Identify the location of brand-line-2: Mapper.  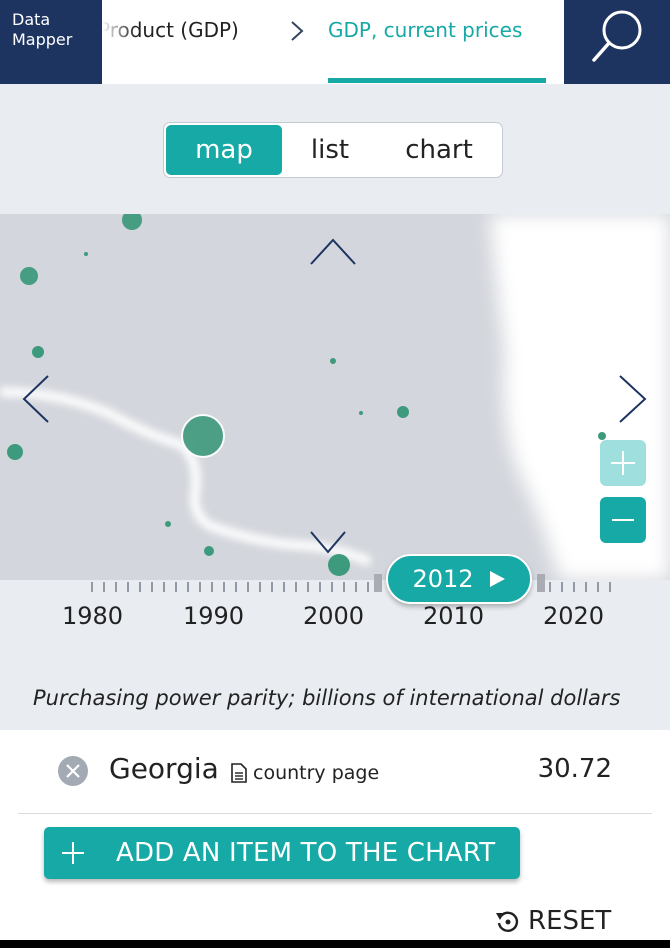
(42, 39).